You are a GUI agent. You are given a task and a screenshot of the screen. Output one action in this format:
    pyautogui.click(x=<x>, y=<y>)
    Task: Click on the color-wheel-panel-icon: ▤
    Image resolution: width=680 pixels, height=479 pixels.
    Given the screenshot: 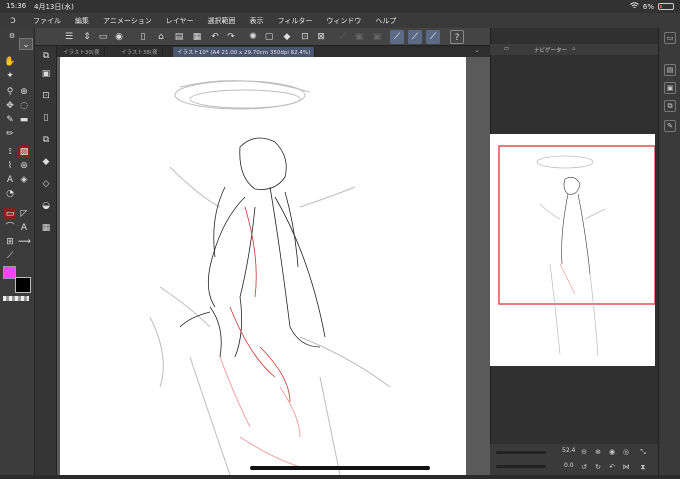 What is the action you would take?
    pyautogui.click(x=670, y=70)
    